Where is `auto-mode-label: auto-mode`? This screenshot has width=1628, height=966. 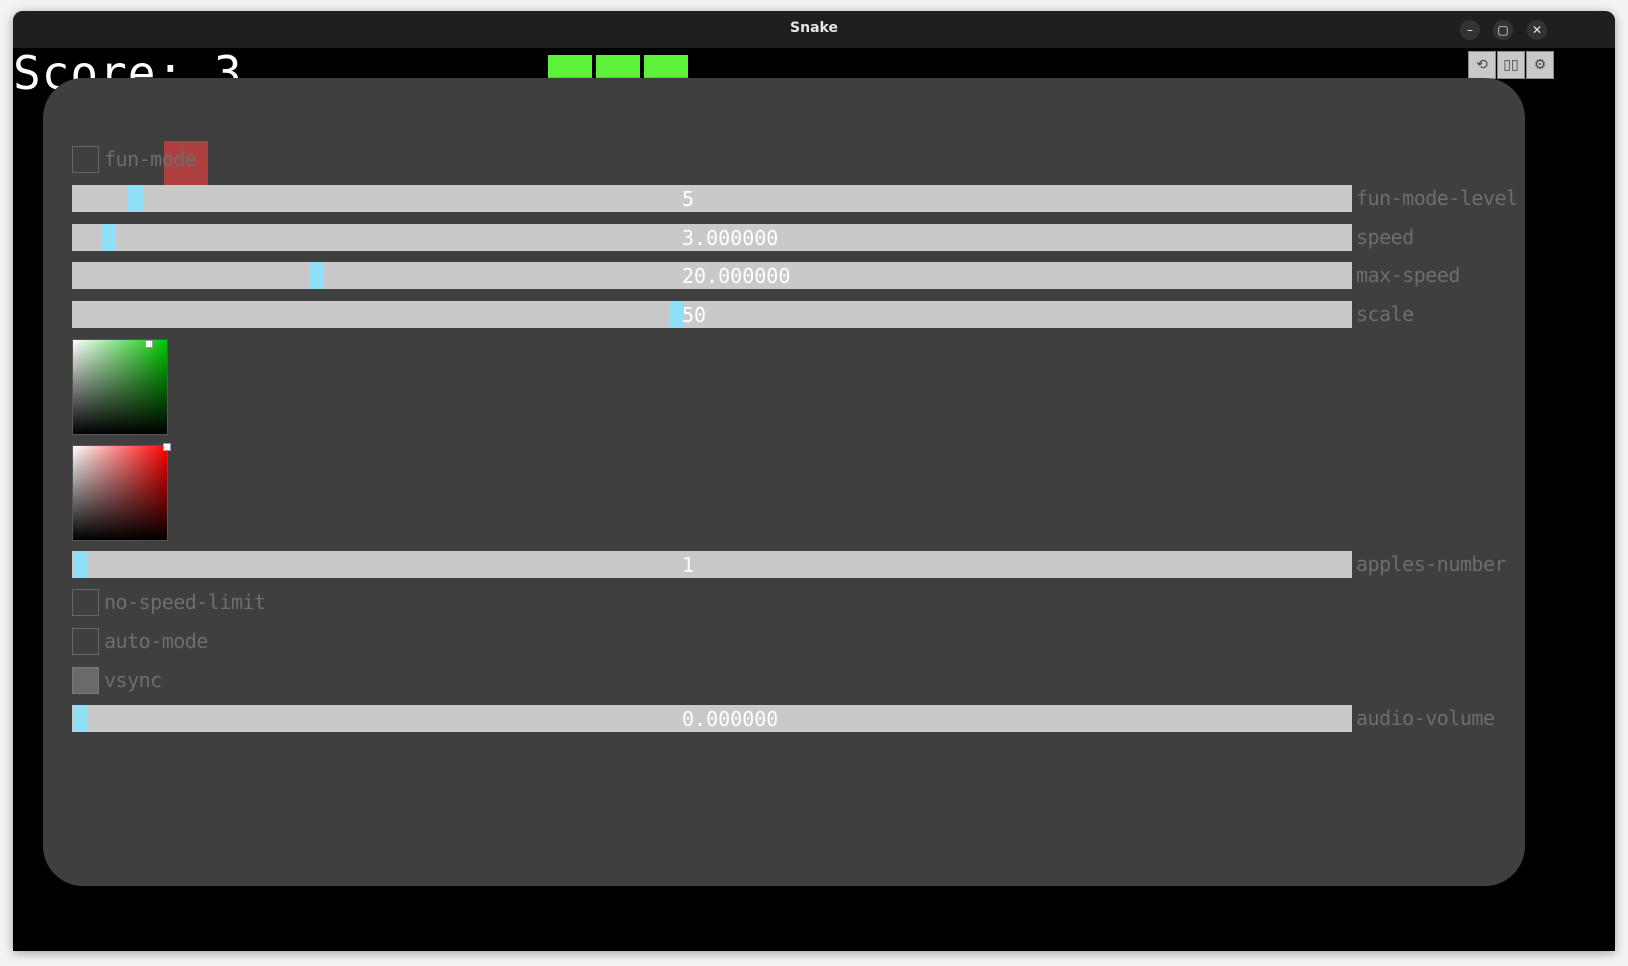 auto-mode-label: auto-mode is located at coordinates (156, 641).